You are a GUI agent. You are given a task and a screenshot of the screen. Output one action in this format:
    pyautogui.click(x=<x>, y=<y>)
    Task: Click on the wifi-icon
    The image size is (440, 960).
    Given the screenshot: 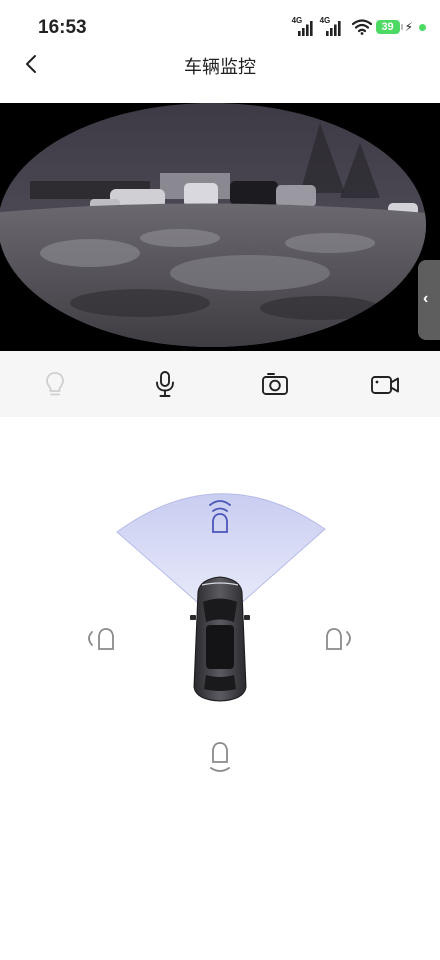 What is the action you would take?
    pyautogui.click(x=361, y=27)
    